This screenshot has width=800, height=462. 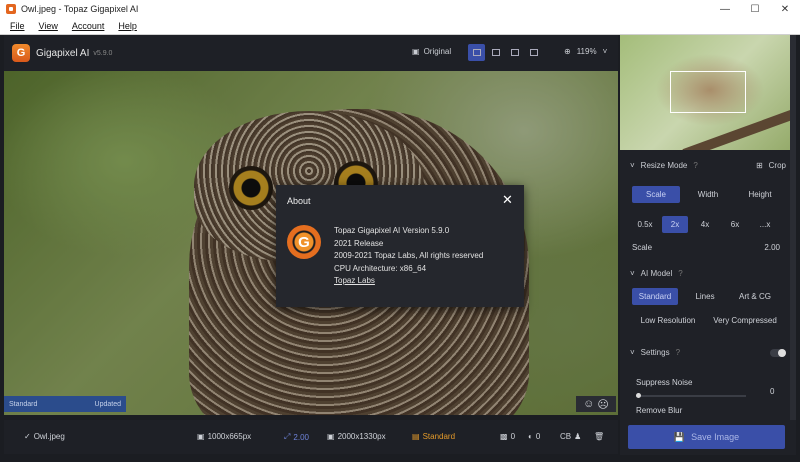 I want to click on crop-button: Crop, so click(x=777, y=165).